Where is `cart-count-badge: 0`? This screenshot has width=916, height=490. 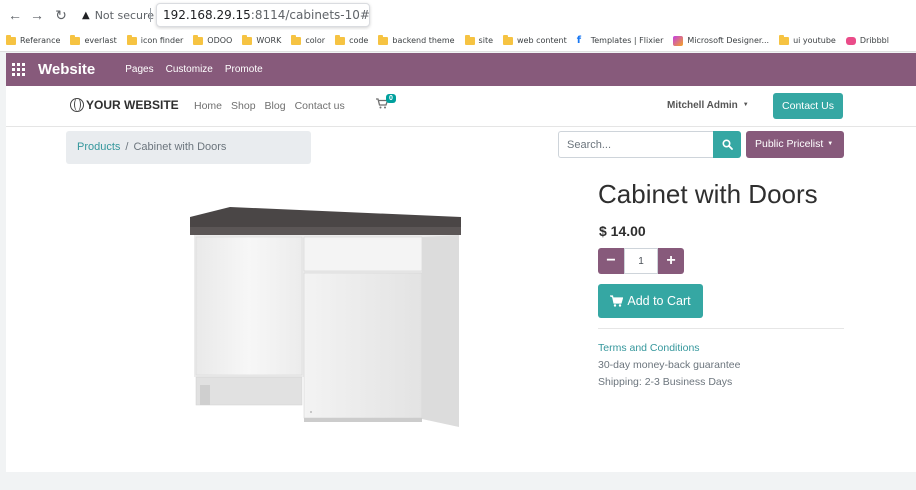
cart-count-badge: 0 is located at coordinates (391, 98).